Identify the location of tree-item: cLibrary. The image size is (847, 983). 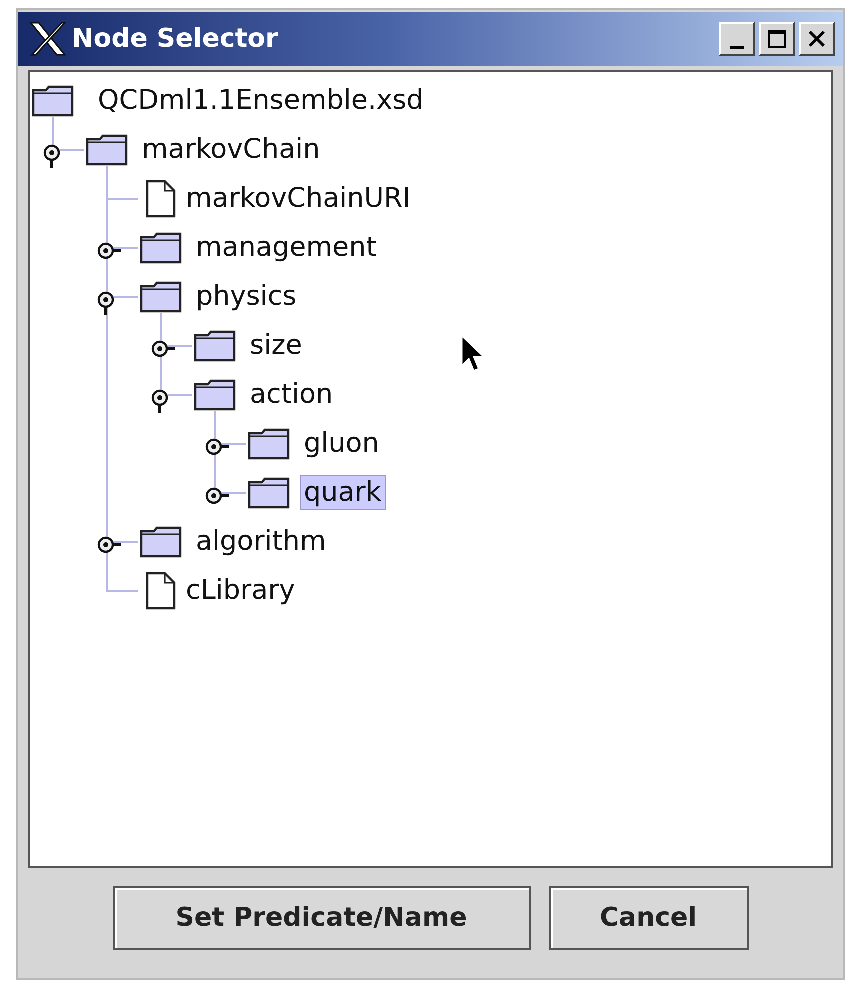
(241, 590).